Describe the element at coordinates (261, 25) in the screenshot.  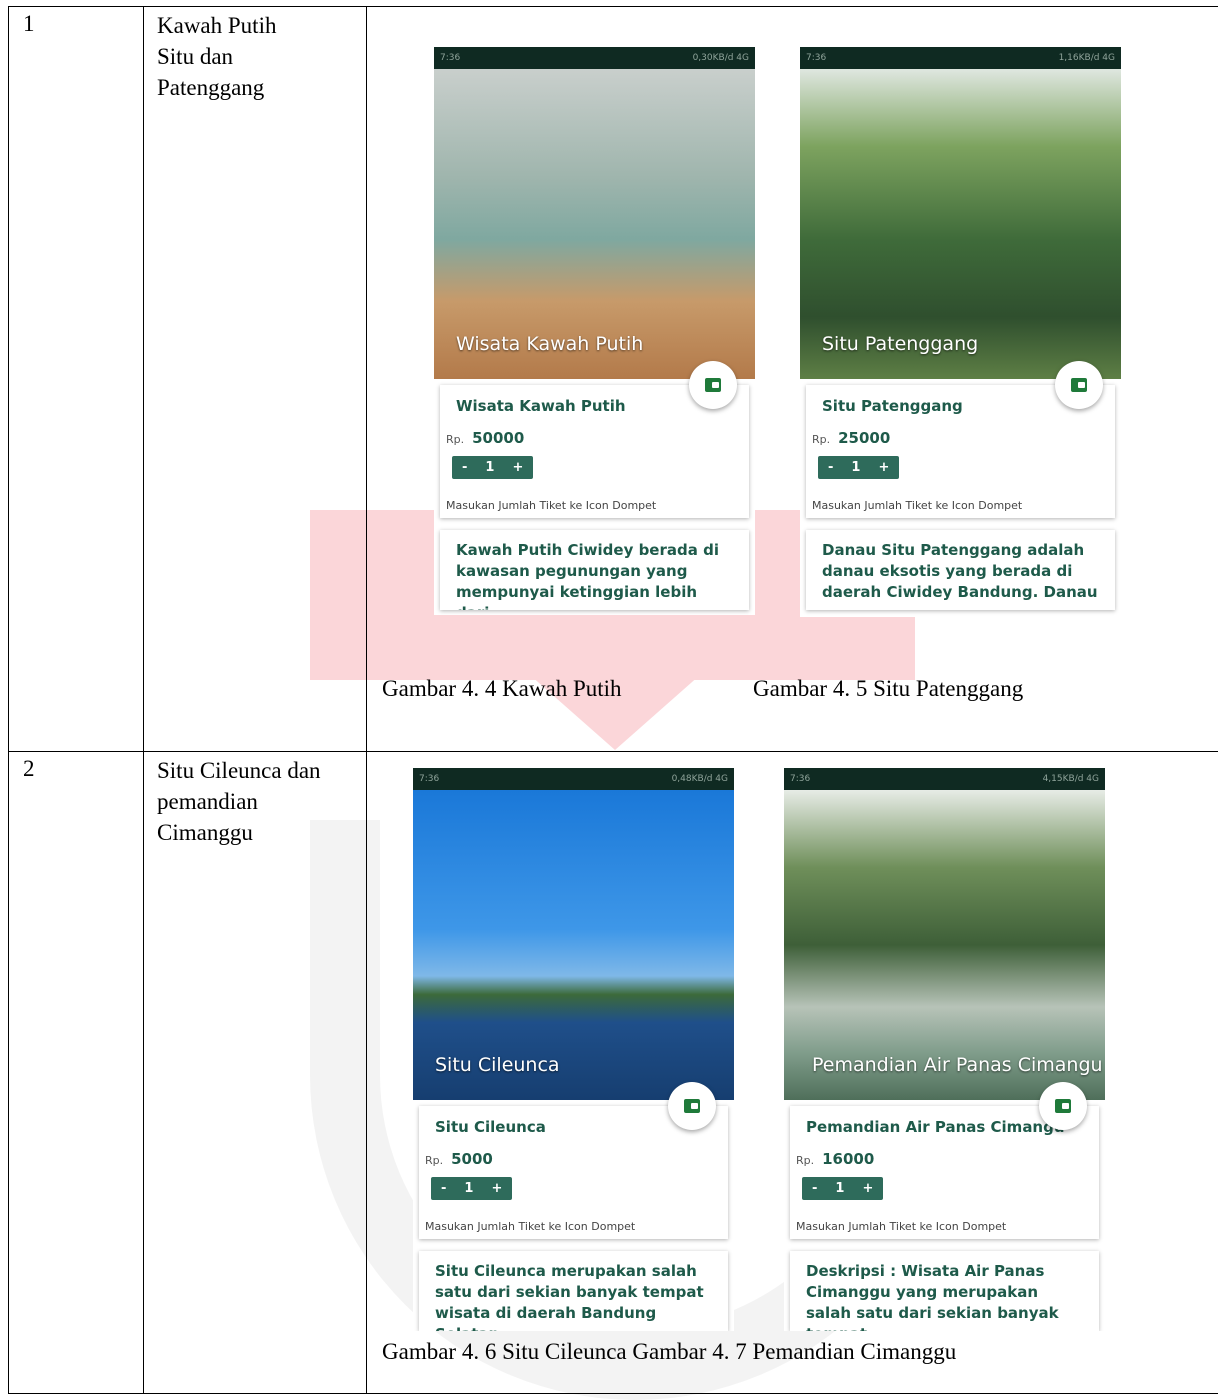
I see `row-name-line: Kawah Putih` at that location.